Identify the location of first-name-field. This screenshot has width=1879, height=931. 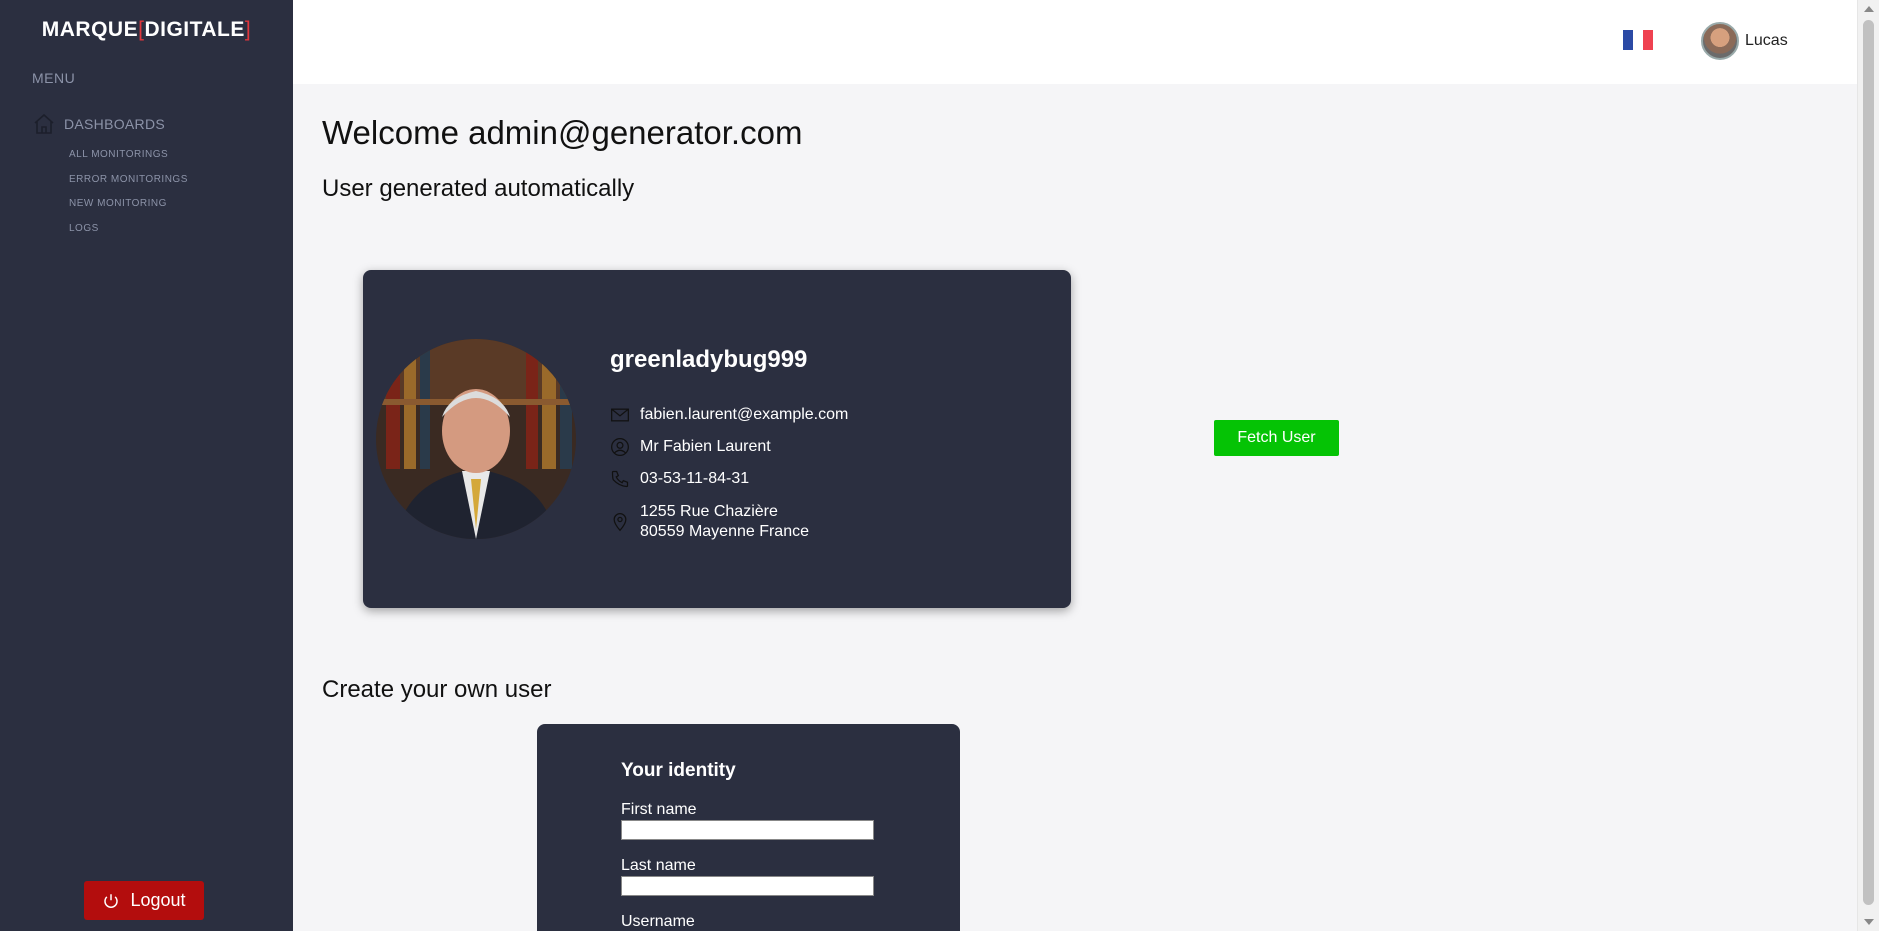
(747, 830).